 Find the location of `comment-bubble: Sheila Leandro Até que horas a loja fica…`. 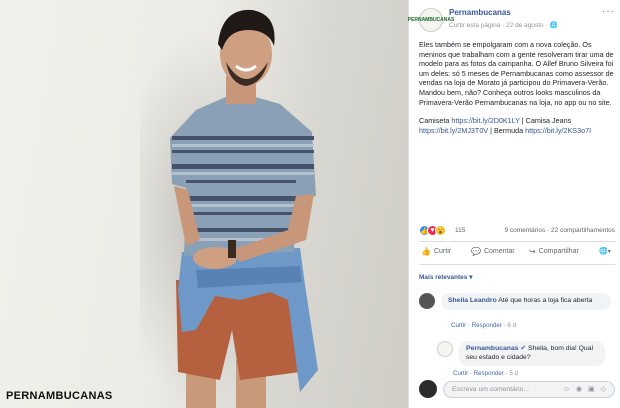

comment-bubble: Sheila Leandro Até que horas a loja fica… is located at coordinates (526, 301).